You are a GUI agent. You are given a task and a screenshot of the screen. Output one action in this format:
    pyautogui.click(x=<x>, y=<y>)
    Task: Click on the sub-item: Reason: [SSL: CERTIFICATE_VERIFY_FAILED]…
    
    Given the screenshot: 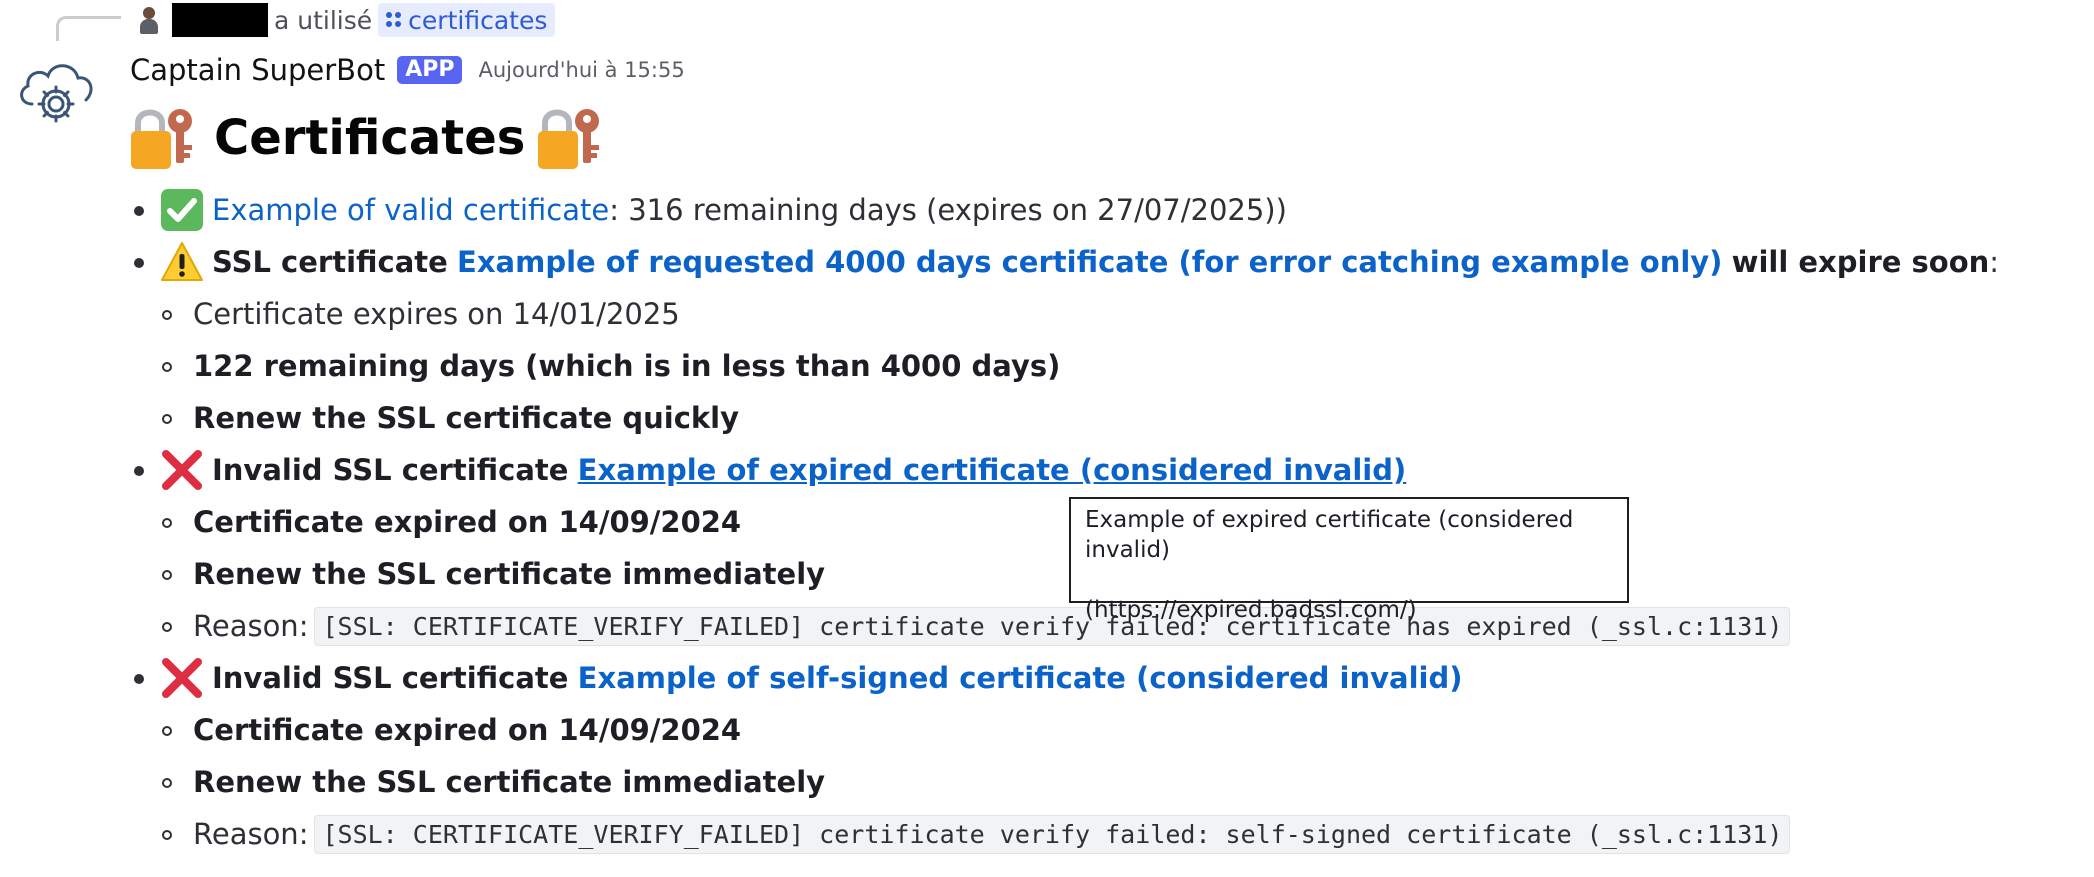 What is the action you would take?
    pyautogui.click(x=992, y=834)
    